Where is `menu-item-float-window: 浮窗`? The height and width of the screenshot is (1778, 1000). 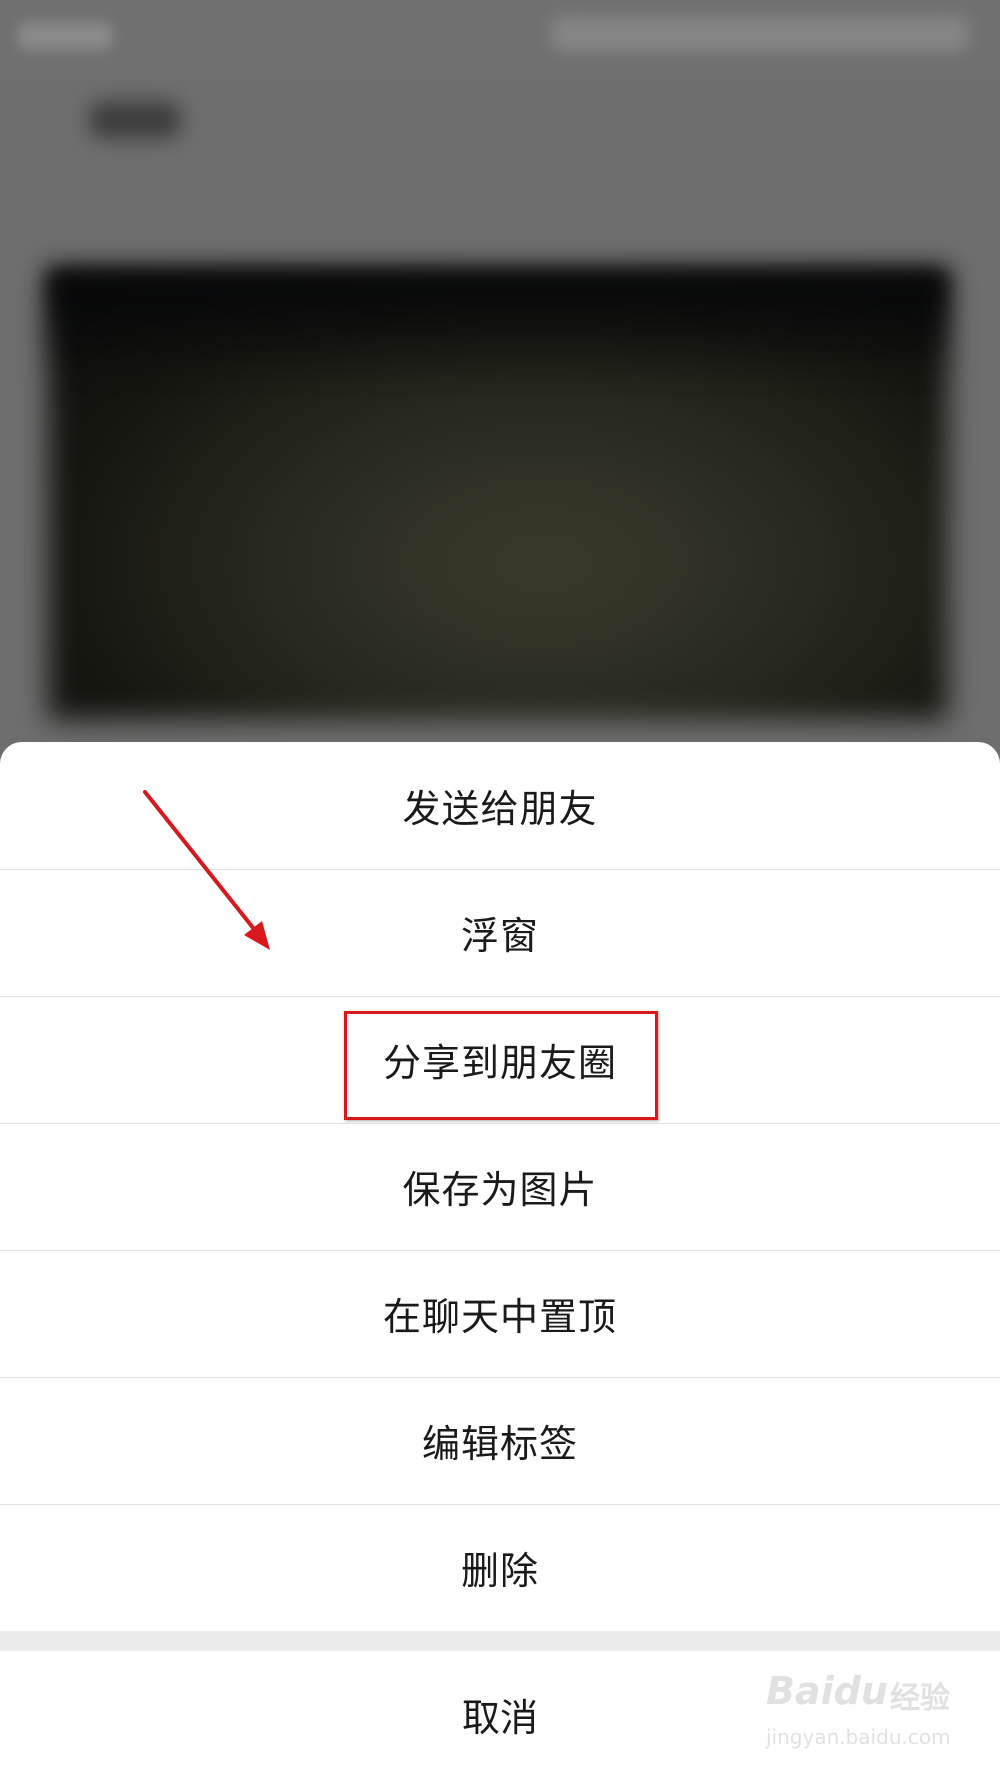 menu-item-float-window: 浮窗 is located at coordinates (500, 932).